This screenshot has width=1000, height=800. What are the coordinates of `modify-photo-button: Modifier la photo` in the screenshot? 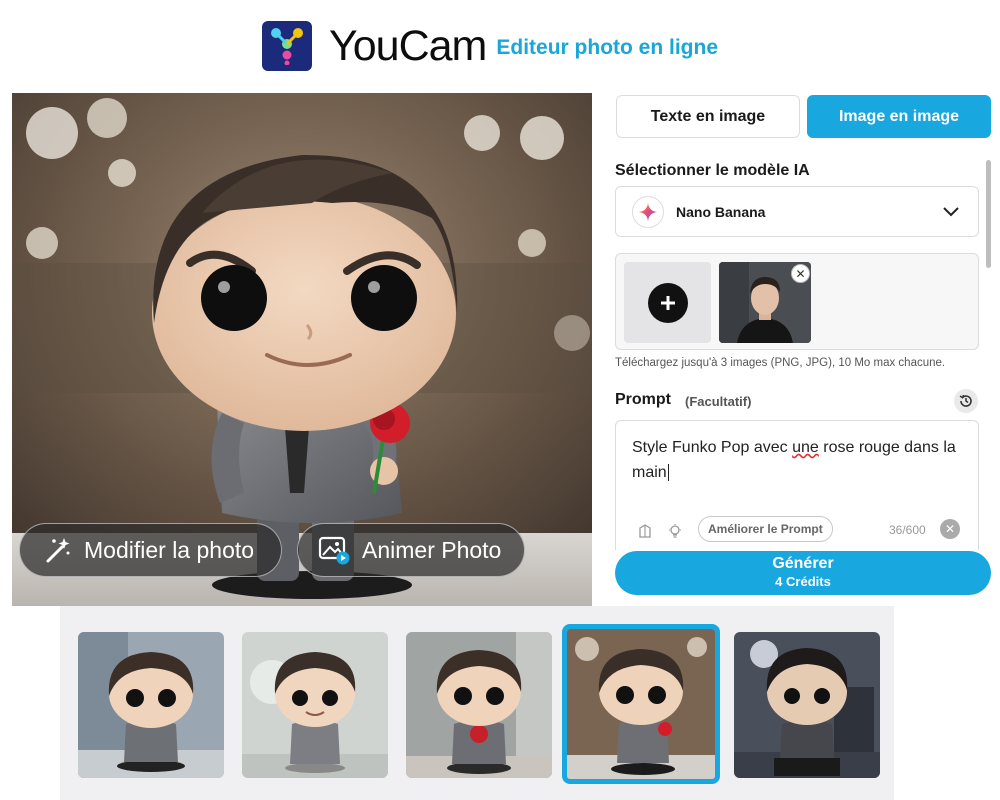 It's located at (150, 550).